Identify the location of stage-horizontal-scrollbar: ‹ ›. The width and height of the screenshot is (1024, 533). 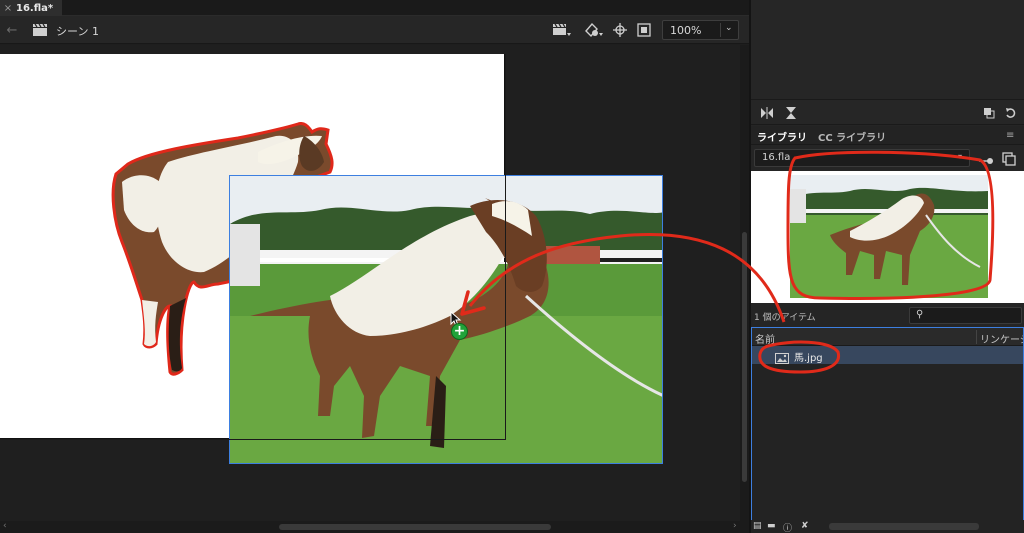
(374, 527).